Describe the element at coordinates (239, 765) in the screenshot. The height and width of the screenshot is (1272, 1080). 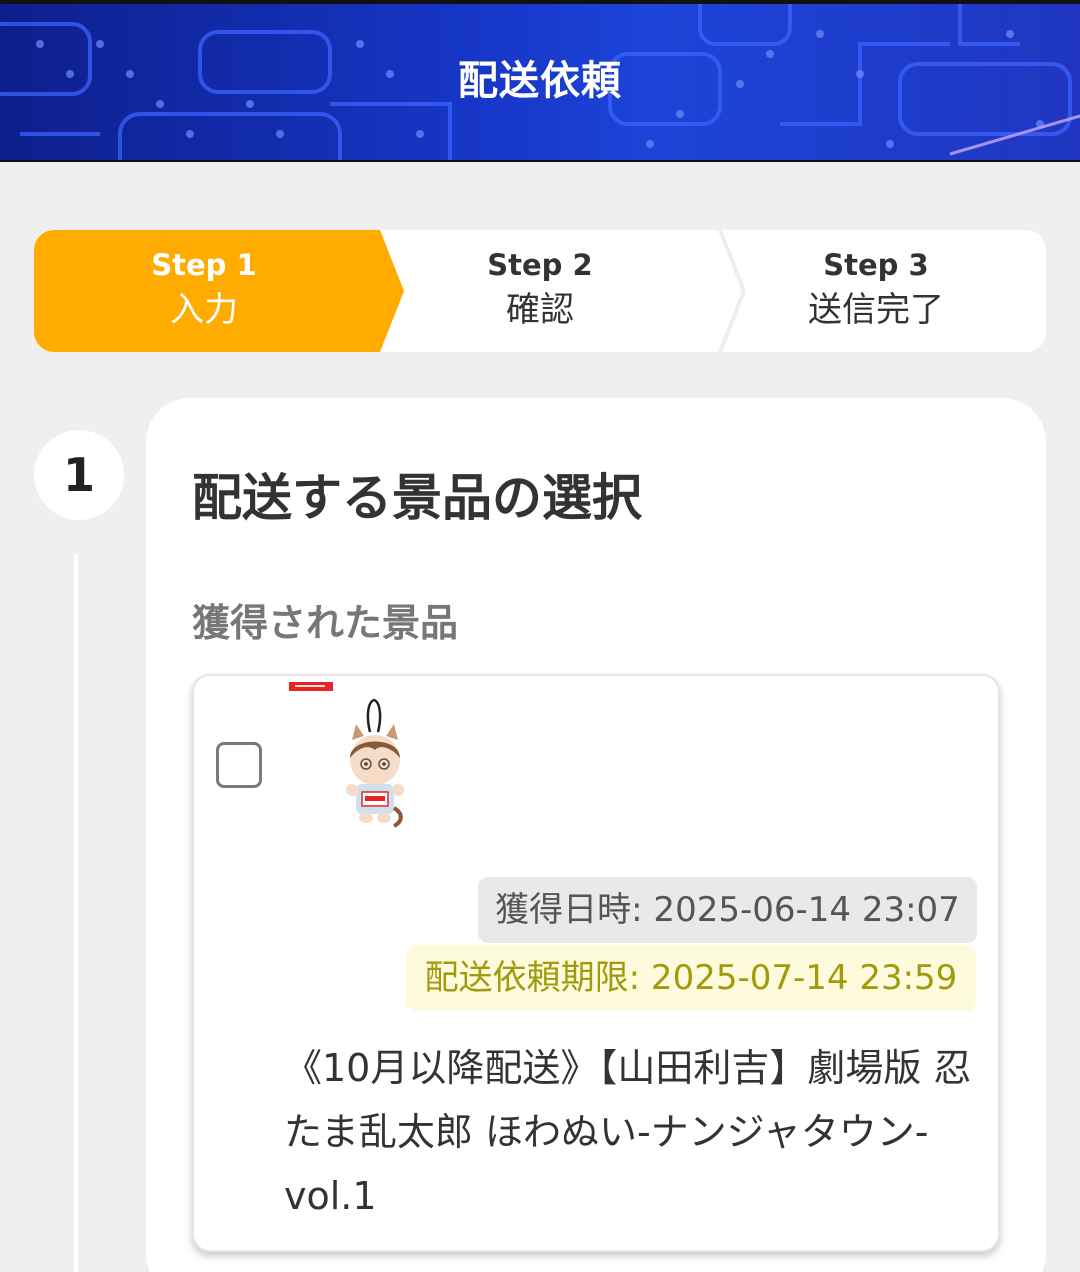
I see `prize-select-checkbox` at that location.